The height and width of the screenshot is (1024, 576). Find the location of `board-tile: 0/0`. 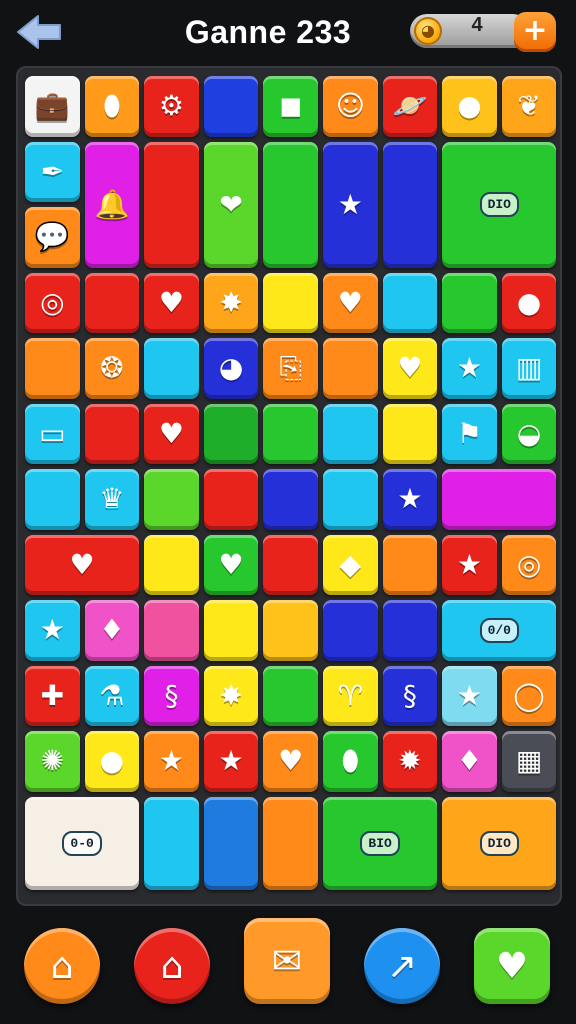

board-tile: 0/0 is located at coordinates (499, 630).